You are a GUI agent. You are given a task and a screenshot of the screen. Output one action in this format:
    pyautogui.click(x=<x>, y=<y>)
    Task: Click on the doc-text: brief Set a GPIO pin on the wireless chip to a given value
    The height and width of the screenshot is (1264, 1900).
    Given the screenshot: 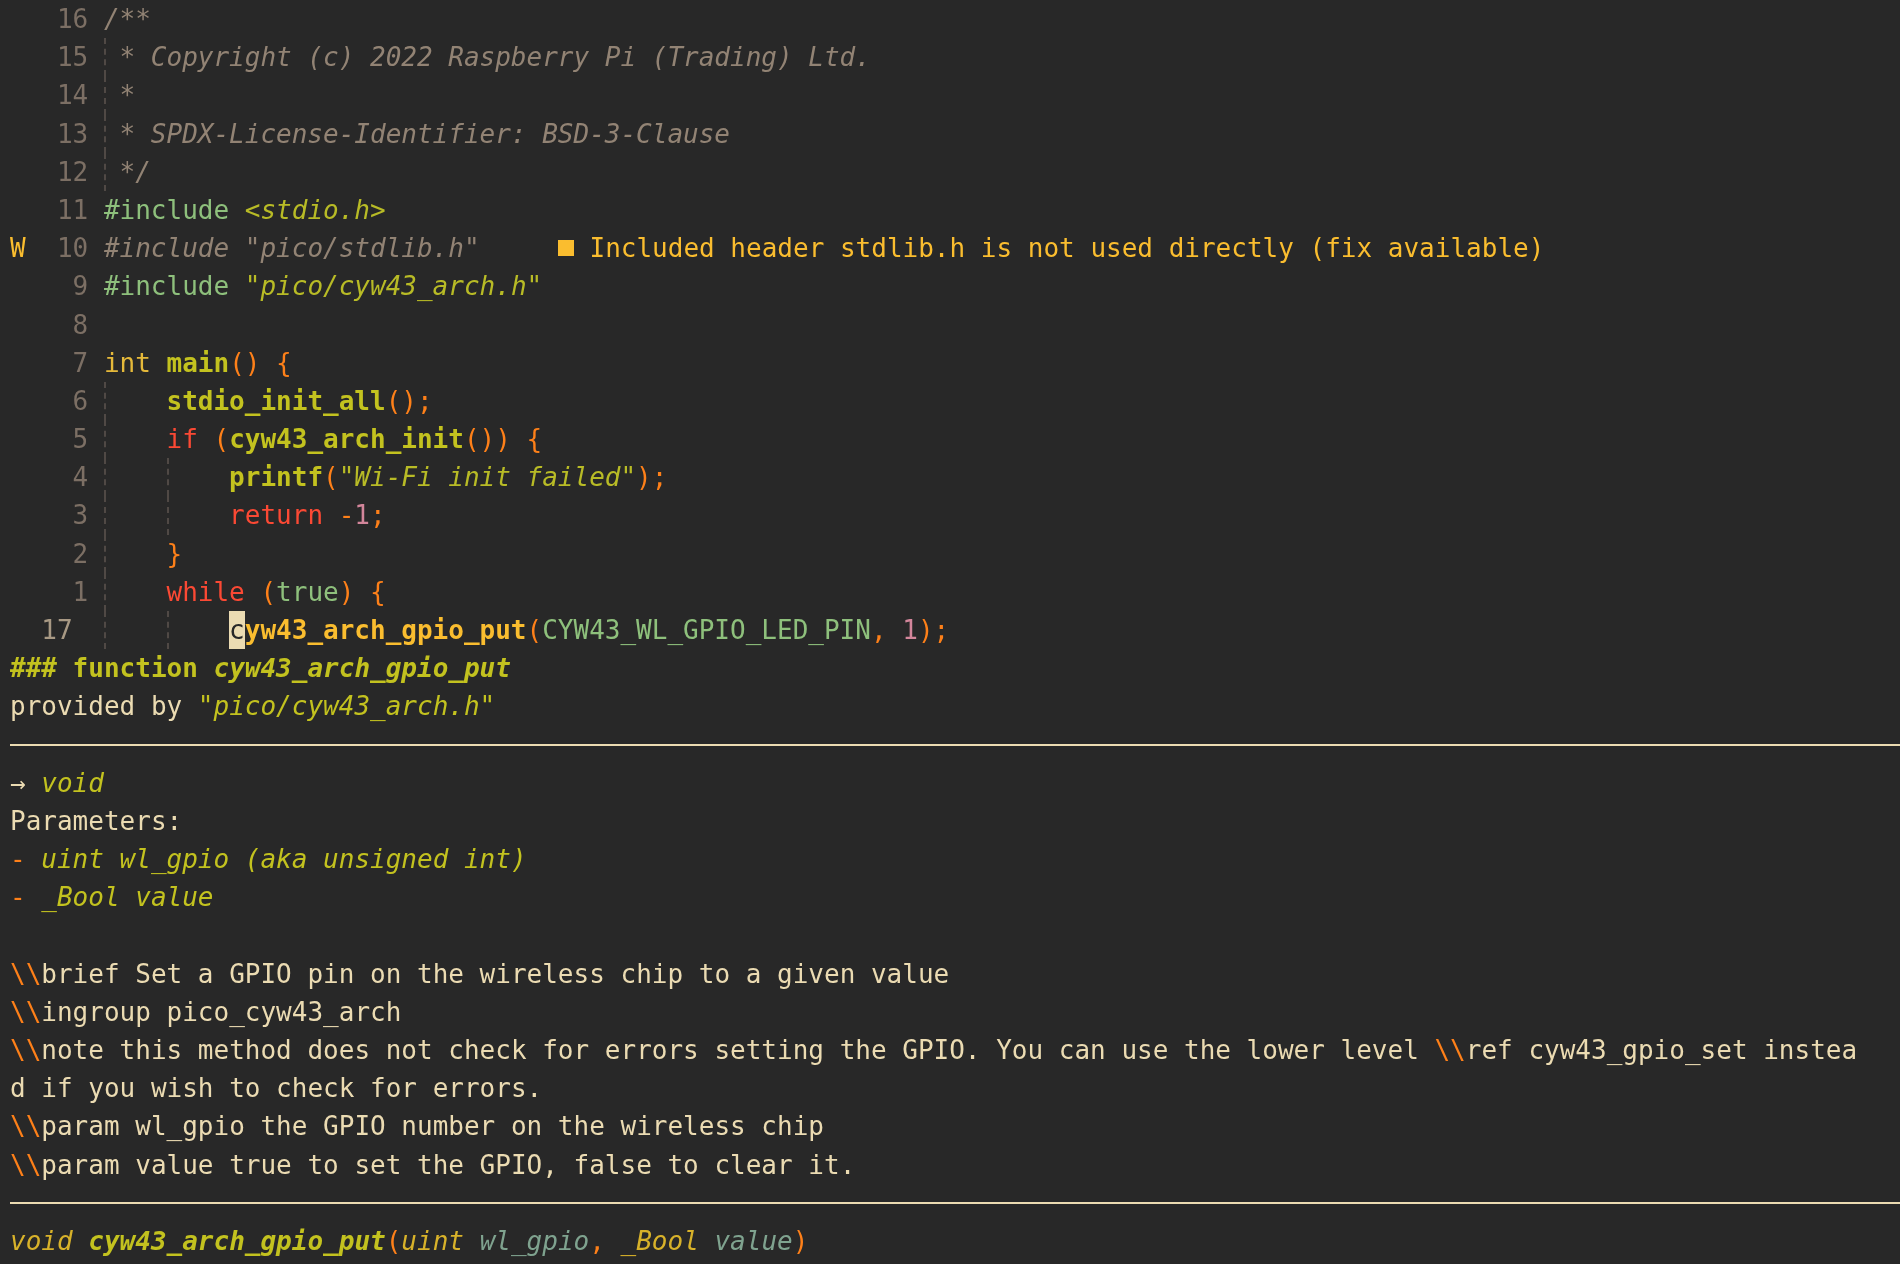 What is the action you would take?
    pyautogui.click(x=495, y=974)
    